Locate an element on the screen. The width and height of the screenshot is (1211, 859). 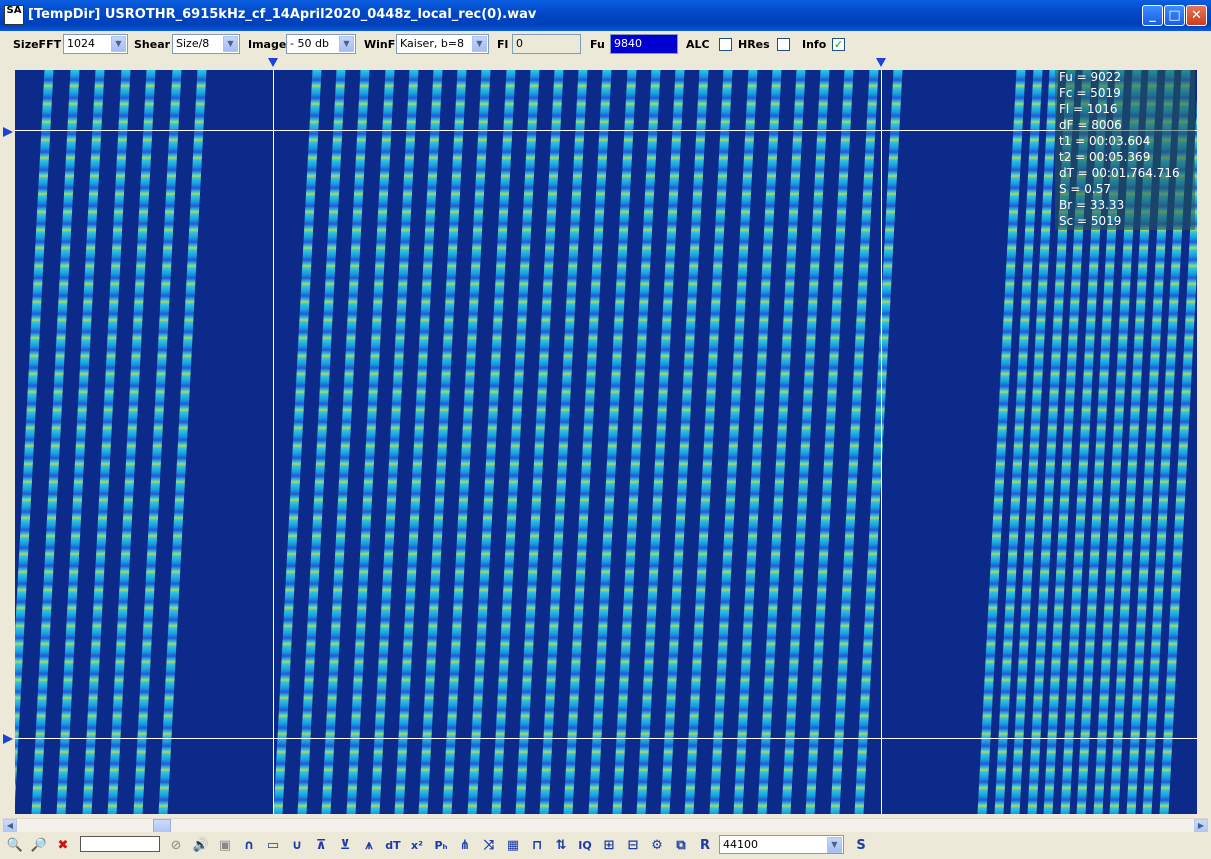
marker-c-button: ⩚ is located at coordinates (369, 846).